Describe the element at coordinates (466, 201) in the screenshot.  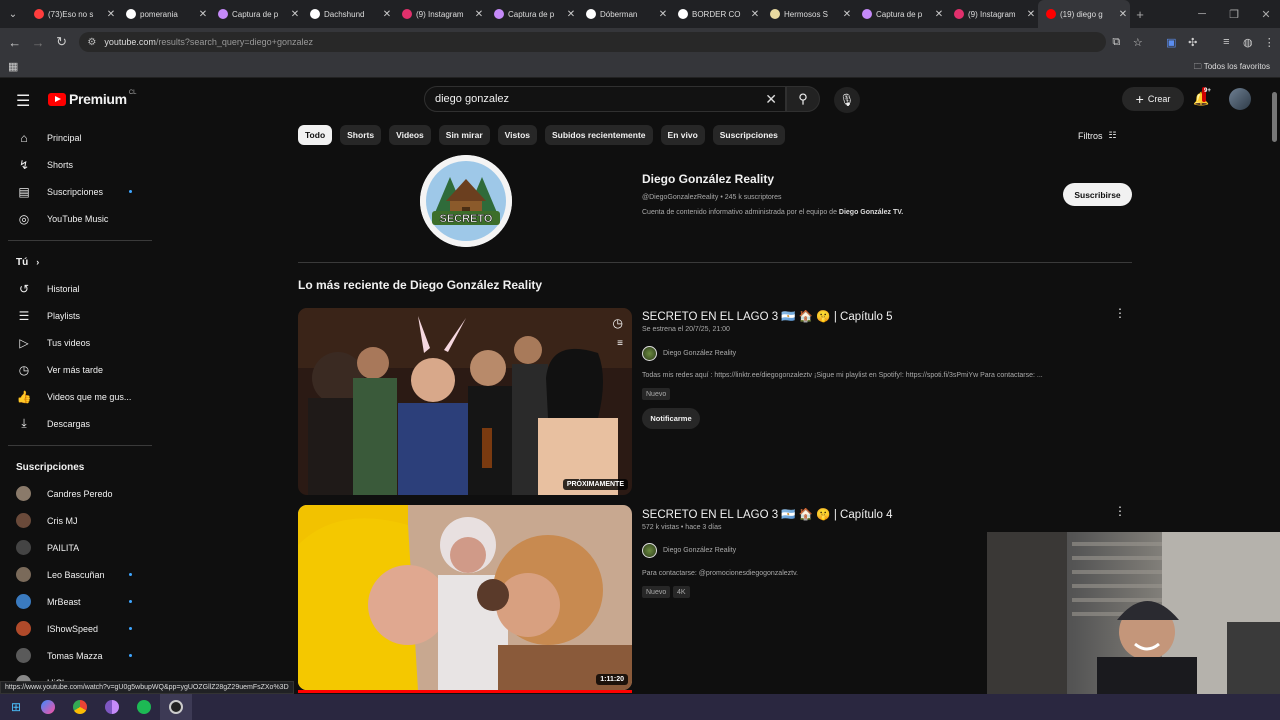
I see `channel-avatar: SECRETO` at that location.